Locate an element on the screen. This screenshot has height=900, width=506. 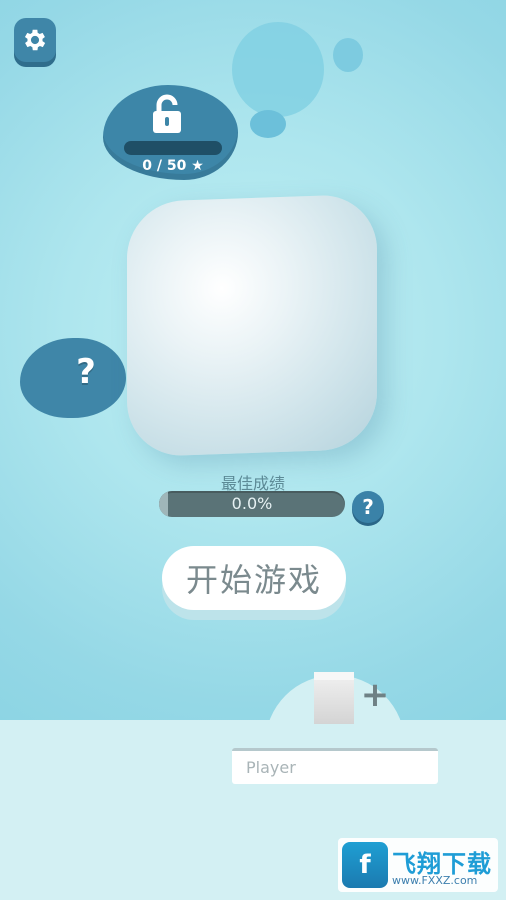
start-game-button: 开始游戏 is located at coordinates (254, 578).